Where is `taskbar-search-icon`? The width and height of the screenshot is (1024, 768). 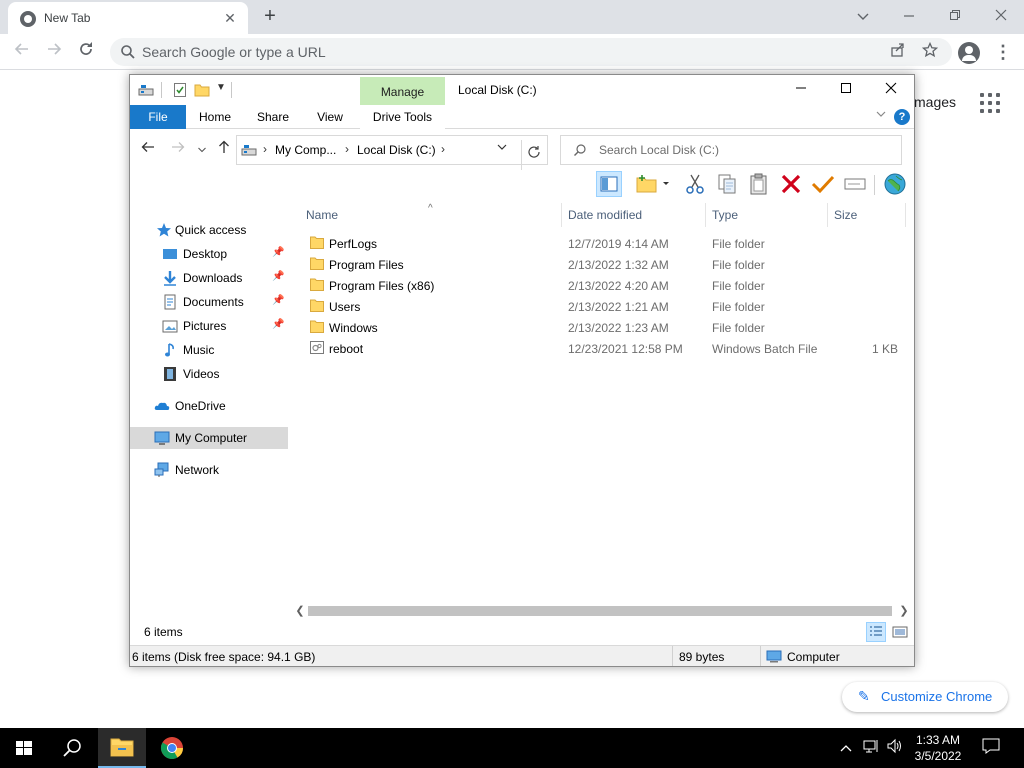 taskbar-search-icon is located at coordinates (72, 748).